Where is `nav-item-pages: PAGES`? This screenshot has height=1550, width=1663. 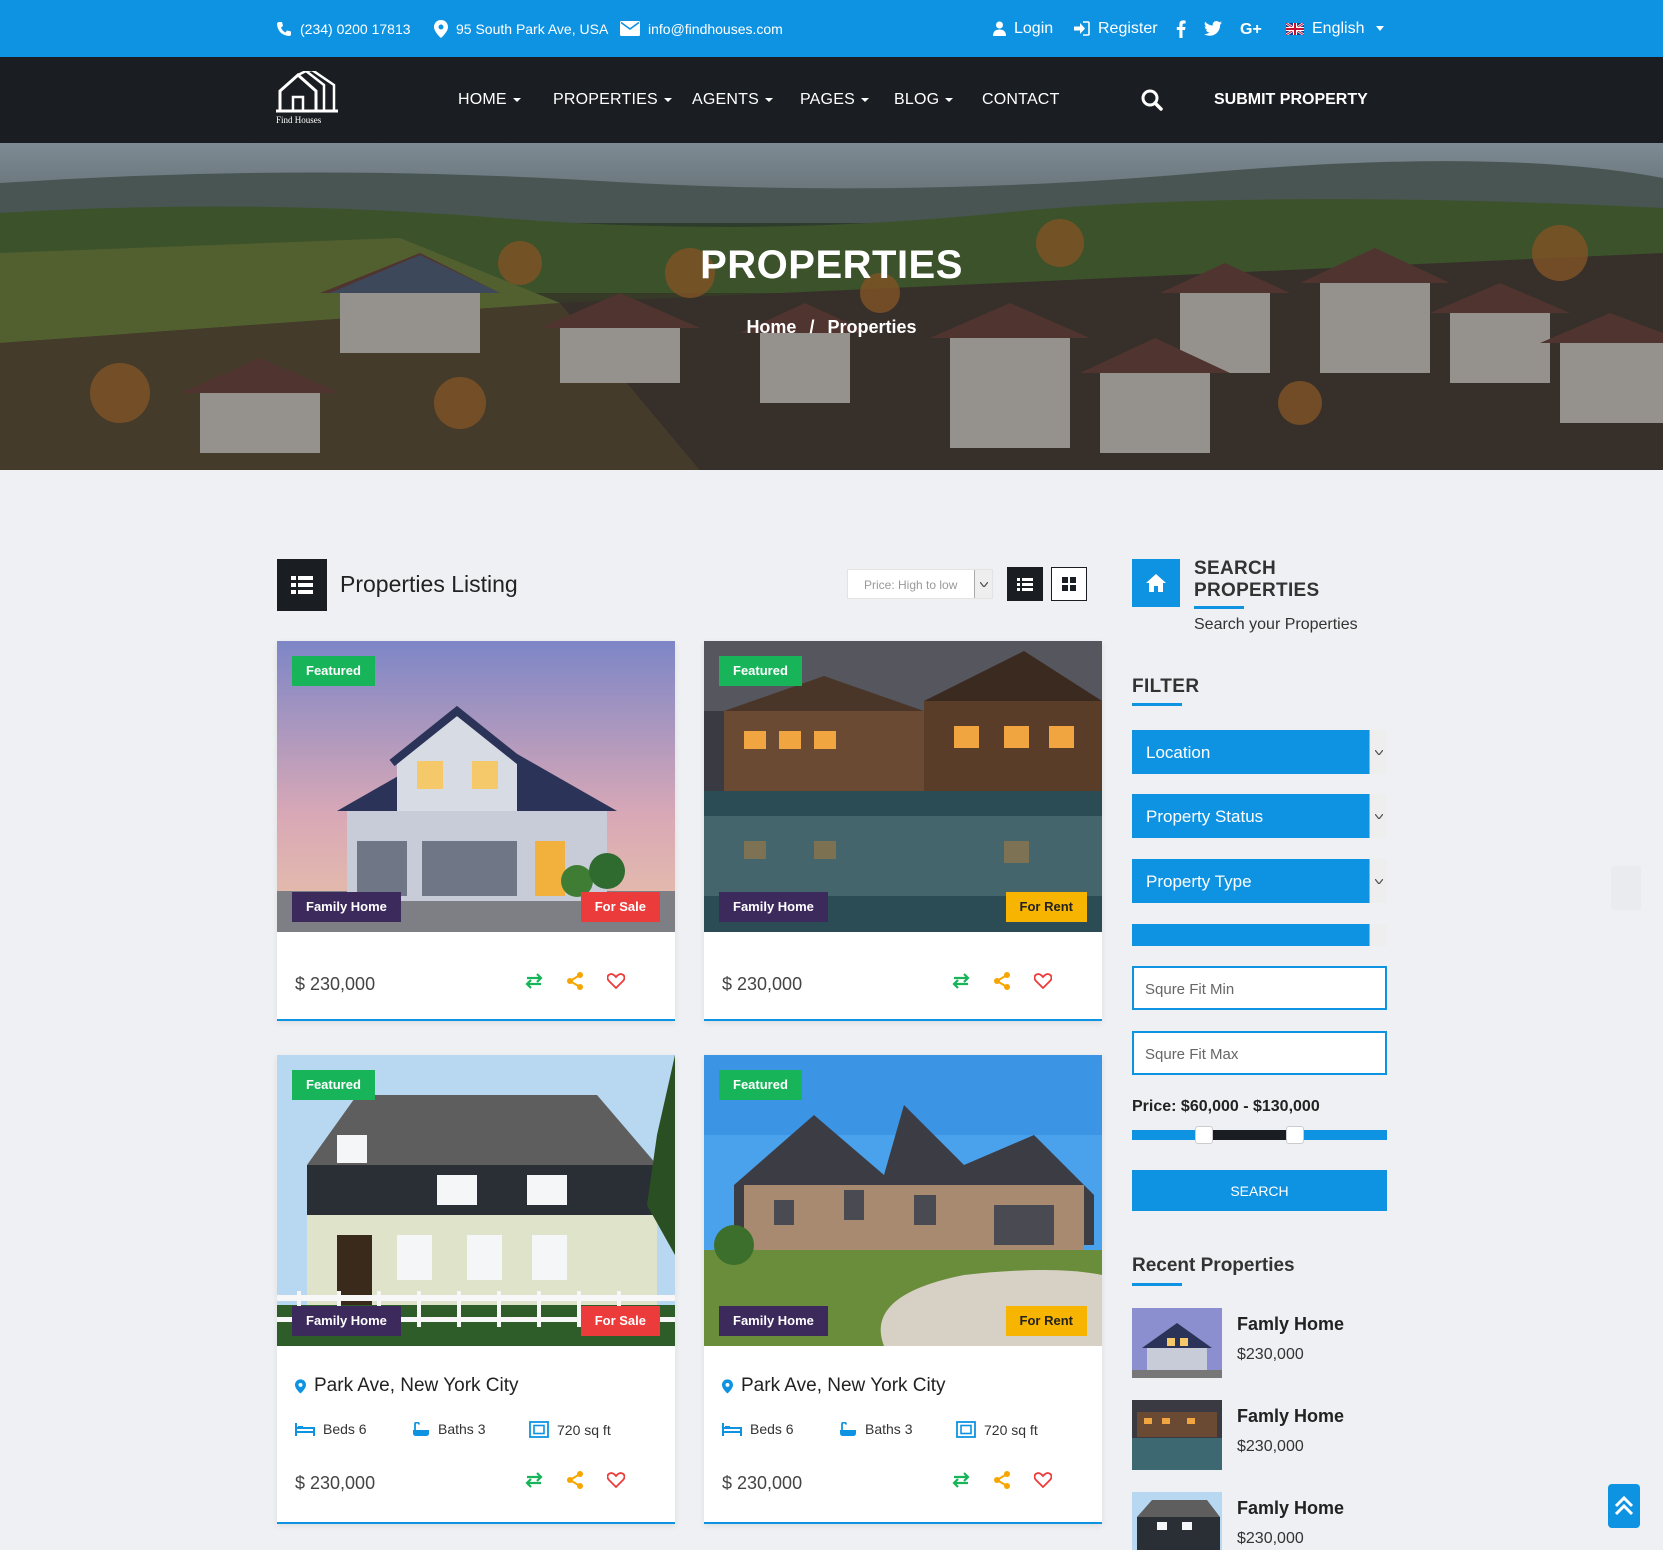 nav-item-pages: PAGES is located at coordinates (834, 100).